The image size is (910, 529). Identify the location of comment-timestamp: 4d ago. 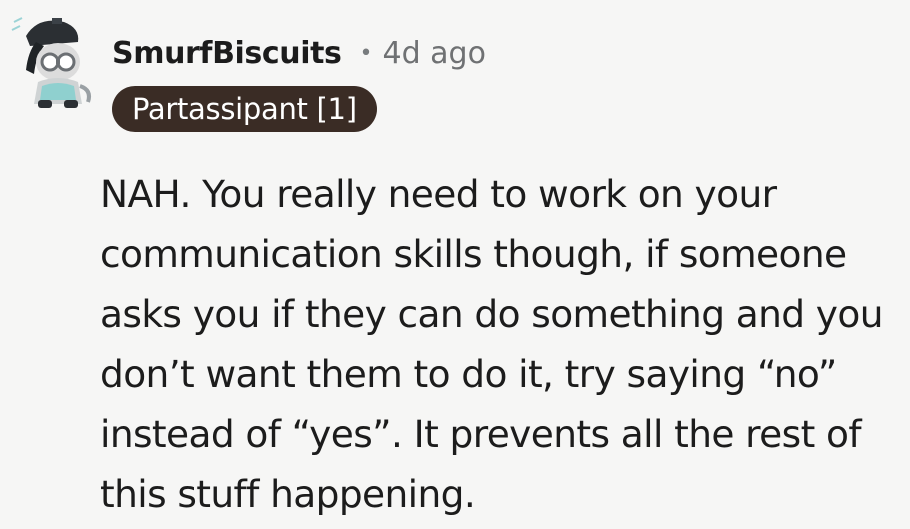
(433, 53).